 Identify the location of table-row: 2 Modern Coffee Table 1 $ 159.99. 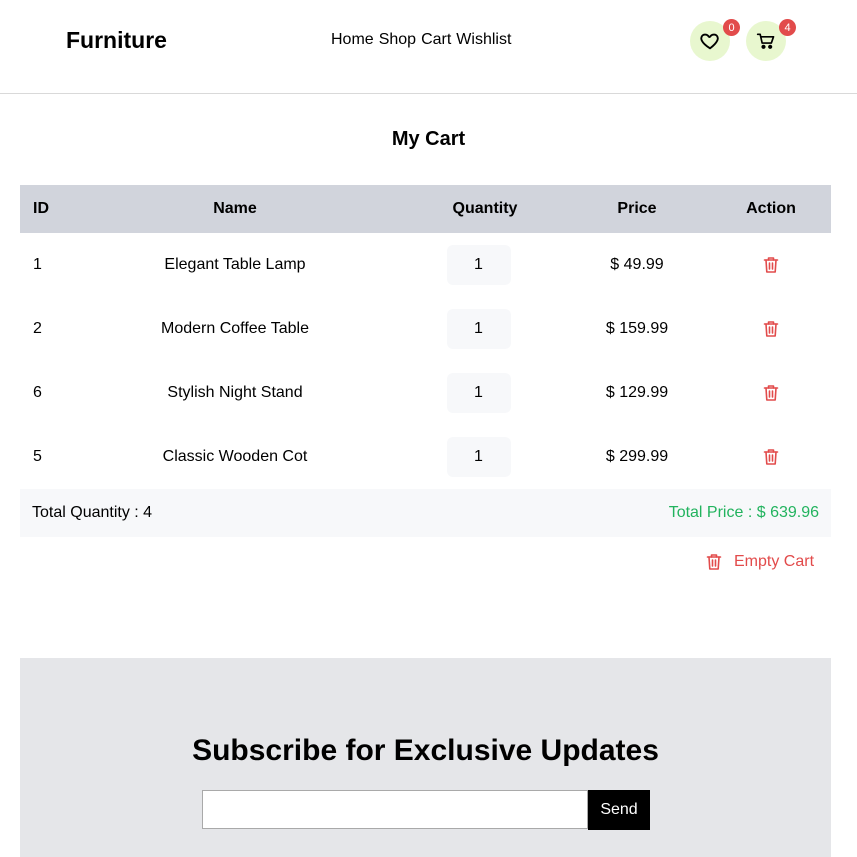
(425, 329).